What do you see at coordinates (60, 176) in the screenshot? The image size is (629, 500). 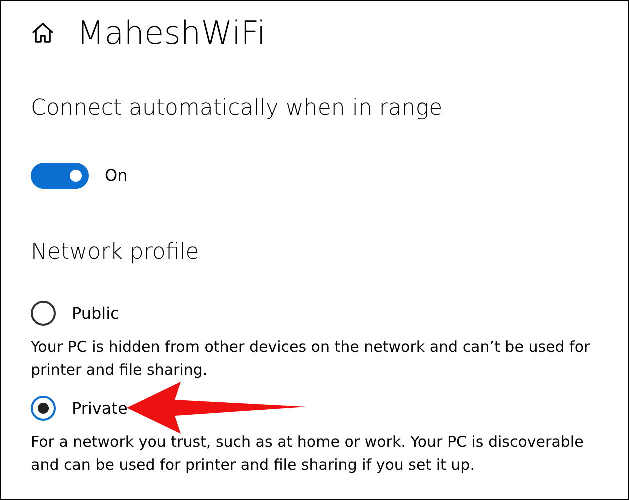 I see `toggle-switch` at bounding box center [60, 176].